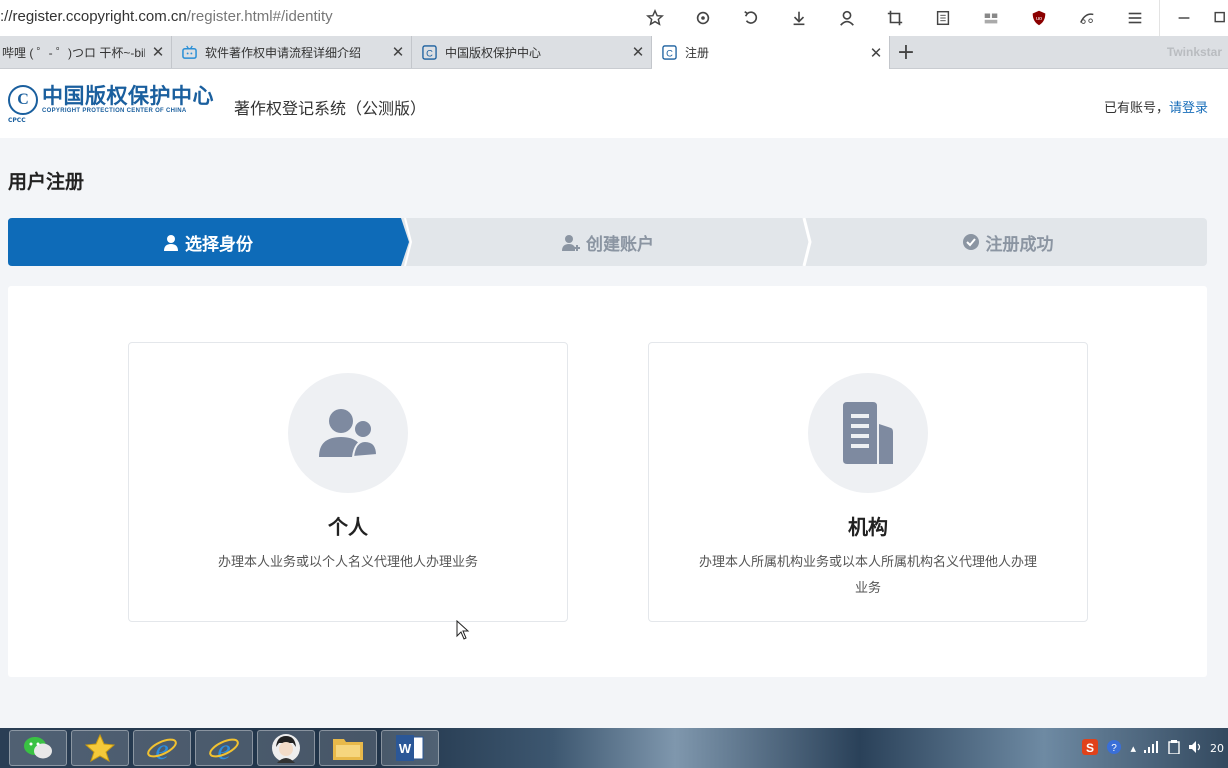 The image size is (1228, 768). Describe the element at coordinates (1087, 18) in the screenshot. I see `speed-icon` at that location.